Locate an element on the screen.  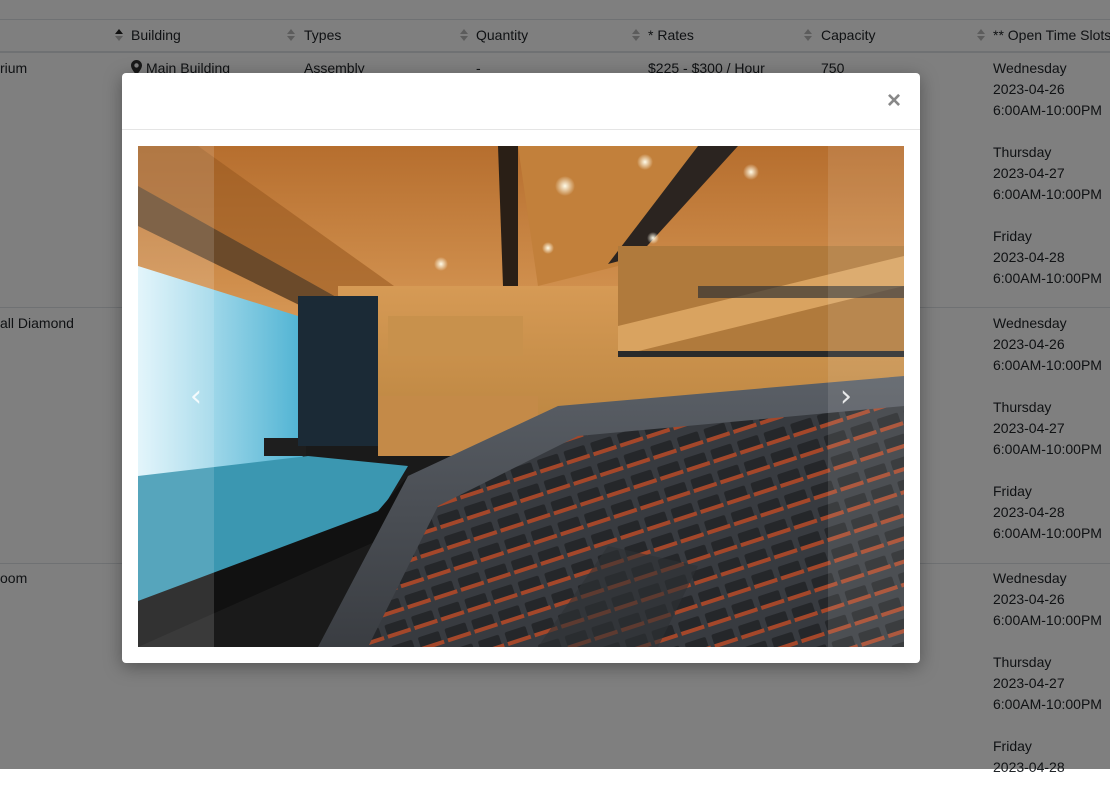
modal-header: × is located at coordinates (521, 101).